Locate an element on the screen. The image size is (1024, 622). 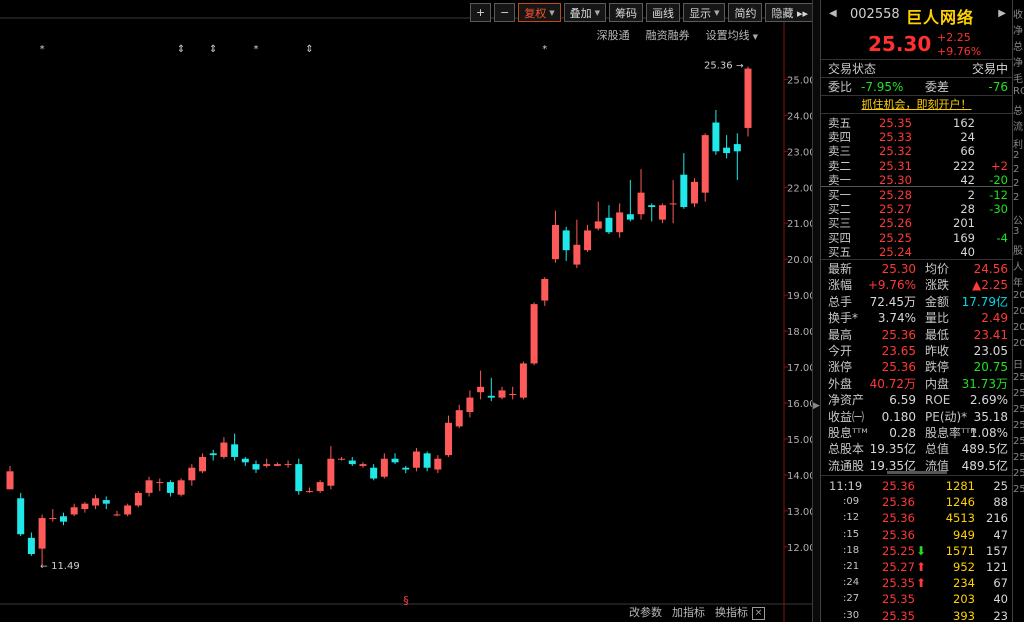
level-delta: -30 is located at coordinates (998, 209).